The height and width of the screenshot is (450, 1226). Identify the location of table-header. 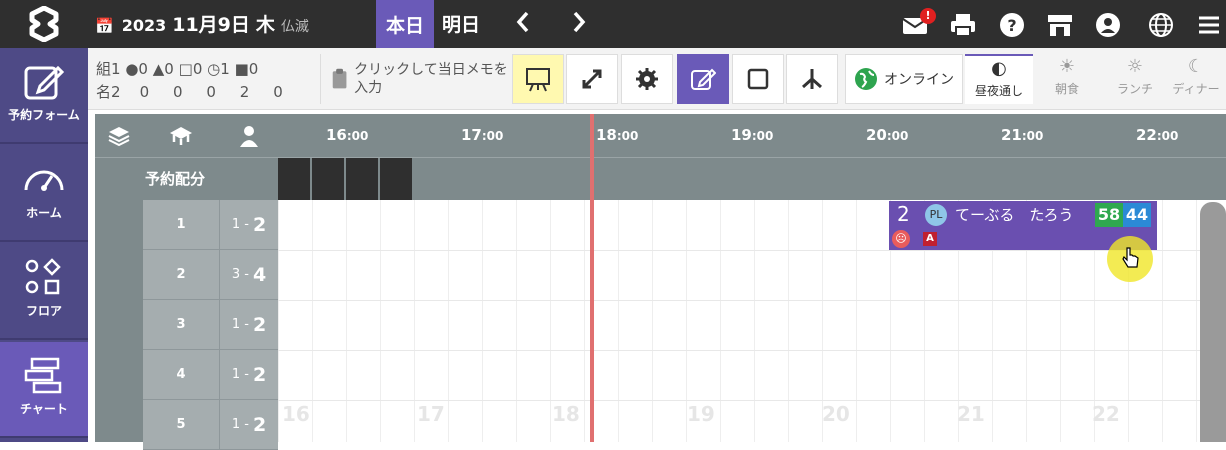
(181, 136).